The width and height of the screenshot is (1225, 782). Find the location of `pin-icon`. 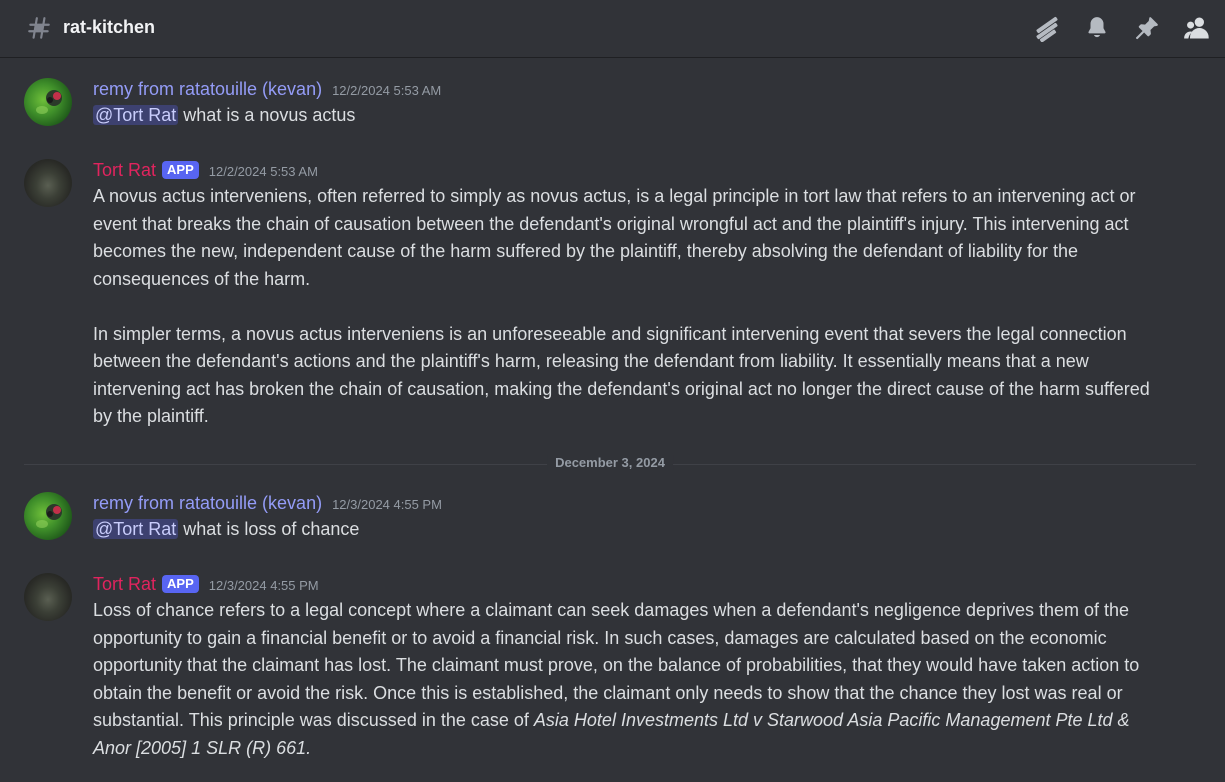

pin-icon is located at coordinates (1147, 28).